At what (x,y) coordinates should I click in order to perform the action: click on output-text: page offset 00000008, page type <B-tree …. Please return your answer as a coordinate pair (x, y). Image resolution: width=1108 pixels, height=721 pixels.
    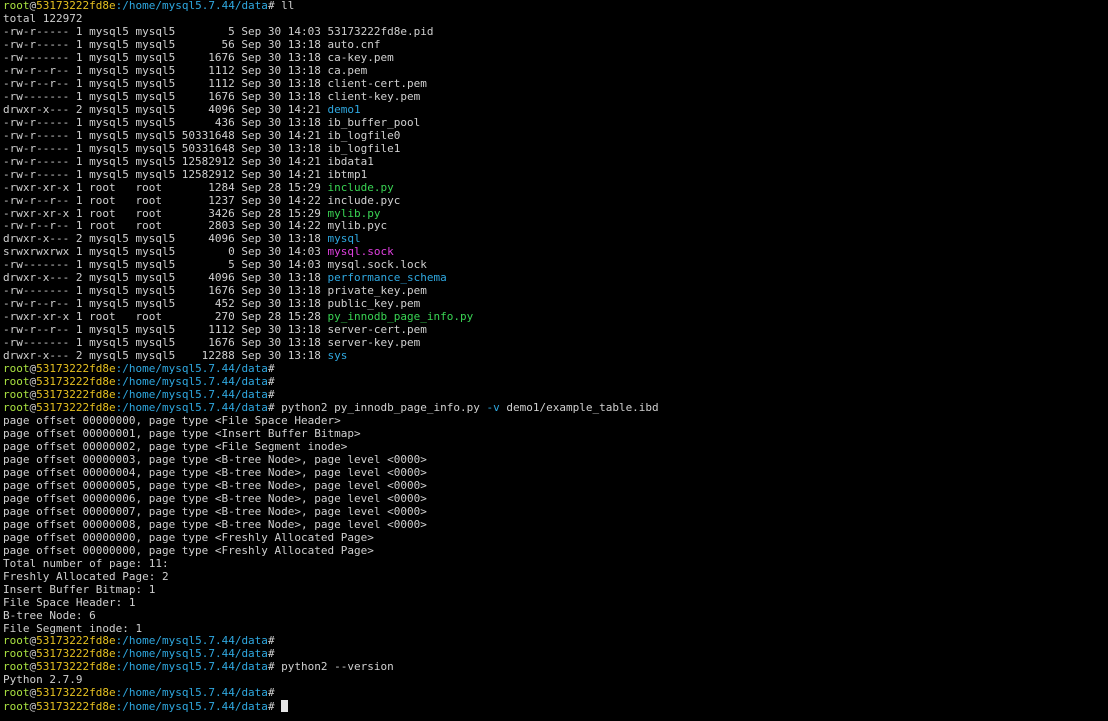
    Looking at the image, I should click on (215, 524).